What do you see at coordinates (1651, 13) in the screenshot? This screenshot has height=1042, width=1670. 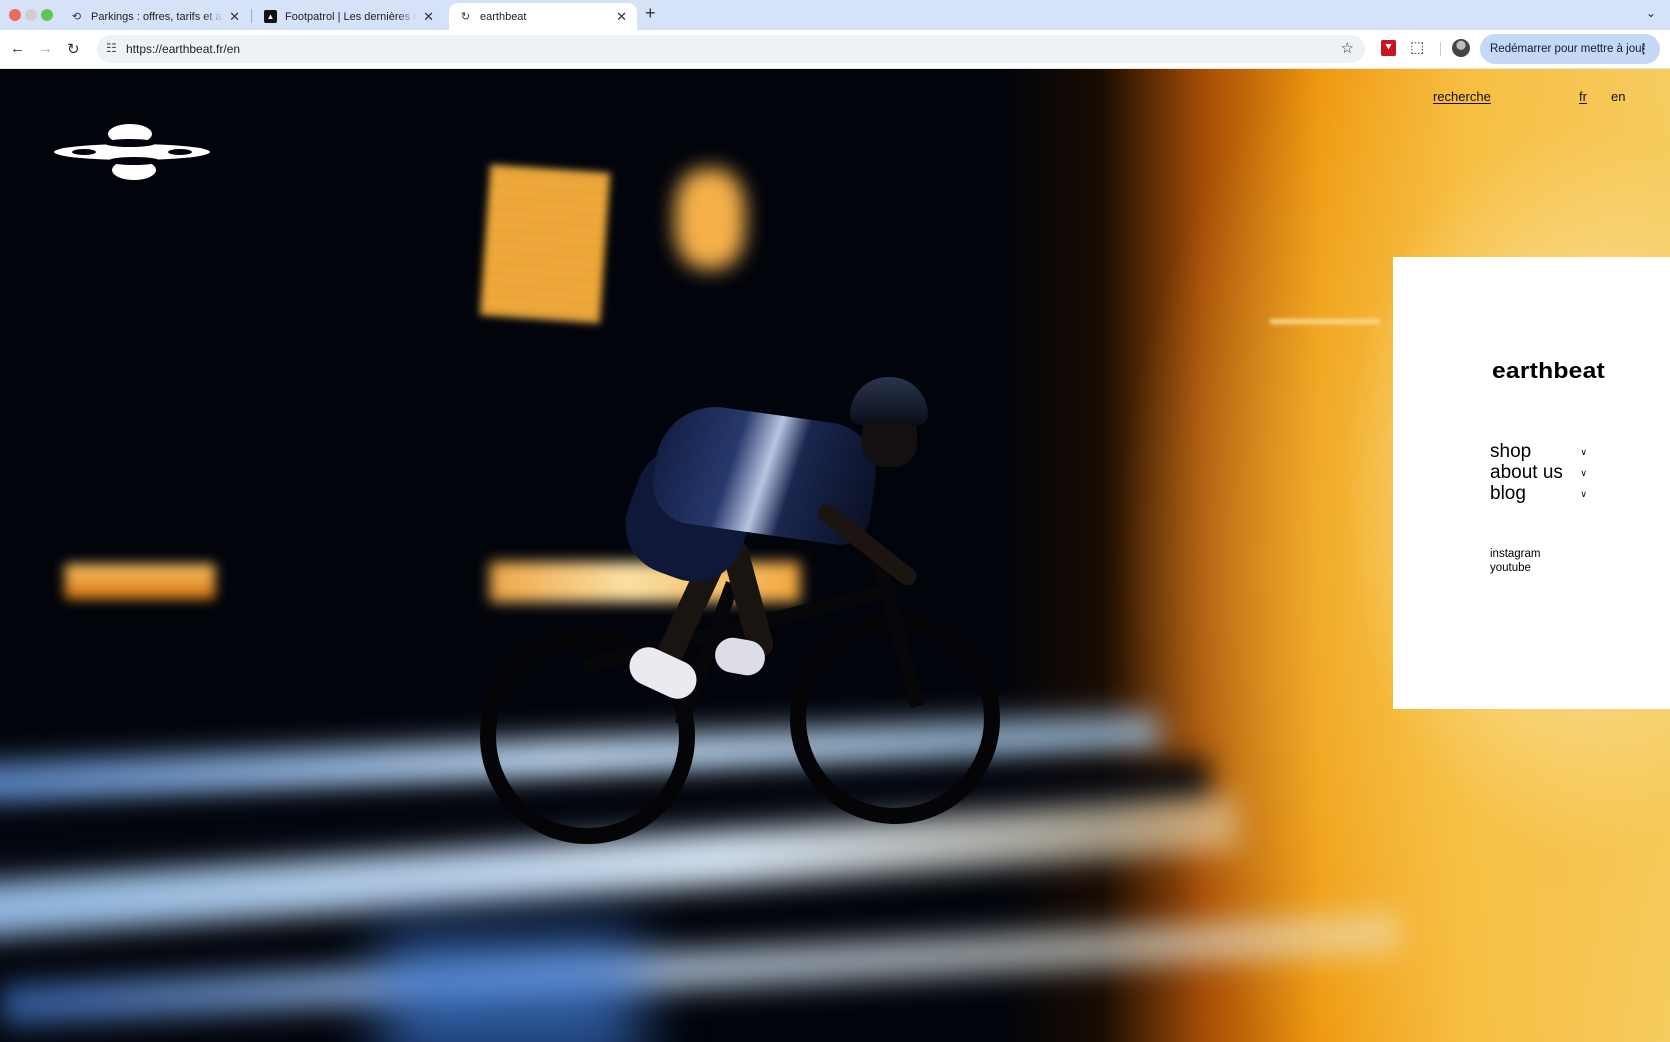 I see `tab-search-chevron-icon: ⌄` at bounding box center [1651, 13].